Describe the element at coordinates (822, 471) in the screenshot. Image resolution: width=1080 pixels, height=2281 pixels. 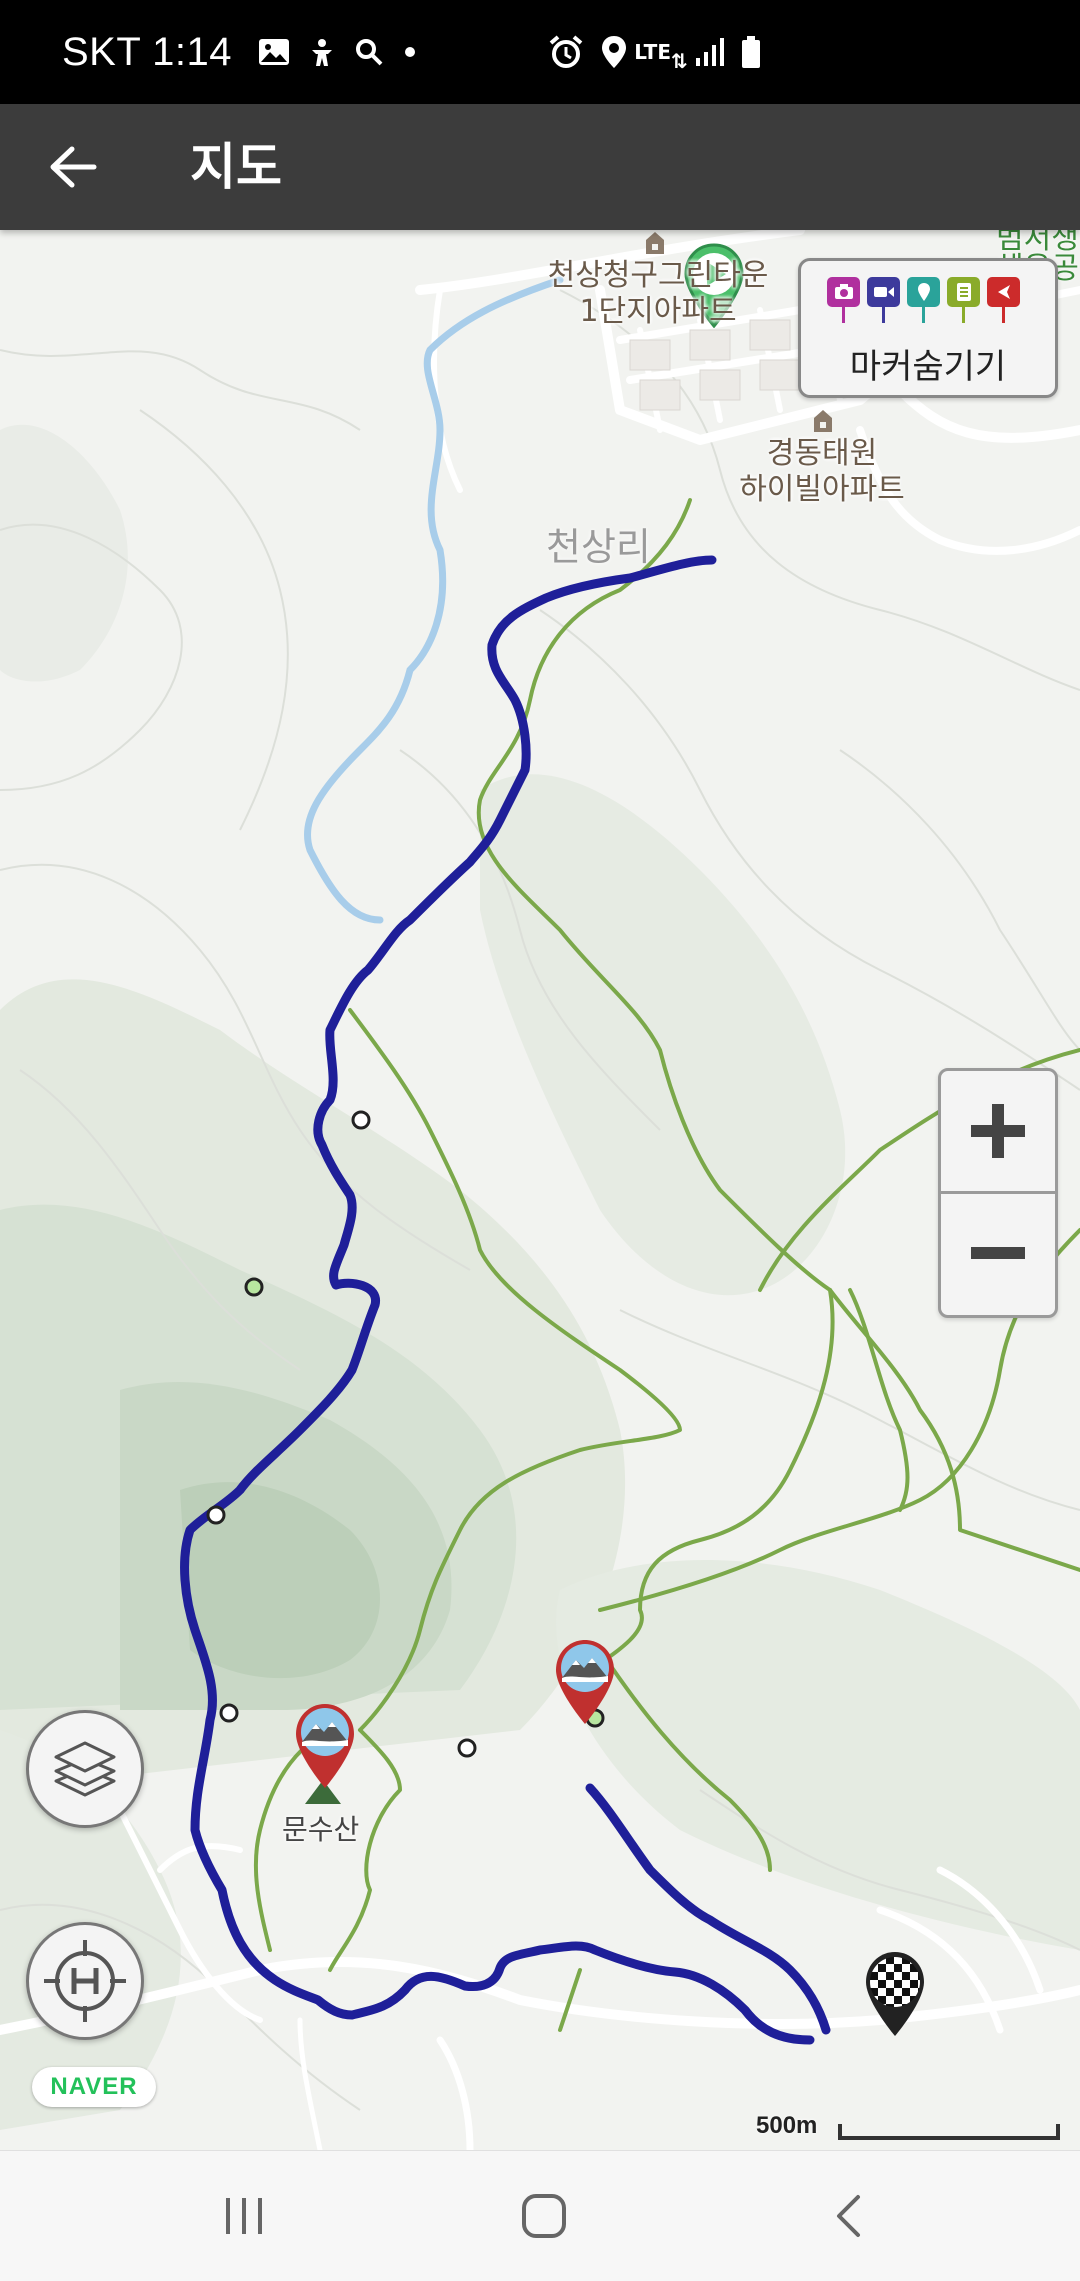
I see `apartment-label: 경동태원 하이빌아파트` at that location.